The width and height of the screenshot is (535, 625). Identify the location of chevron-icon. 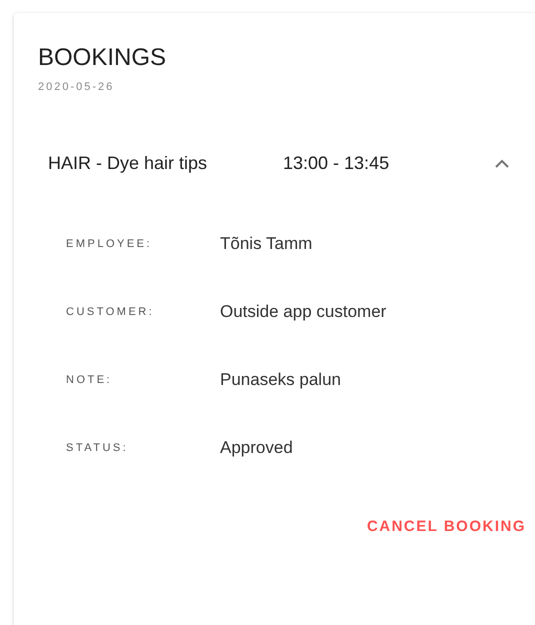
(502, 163).